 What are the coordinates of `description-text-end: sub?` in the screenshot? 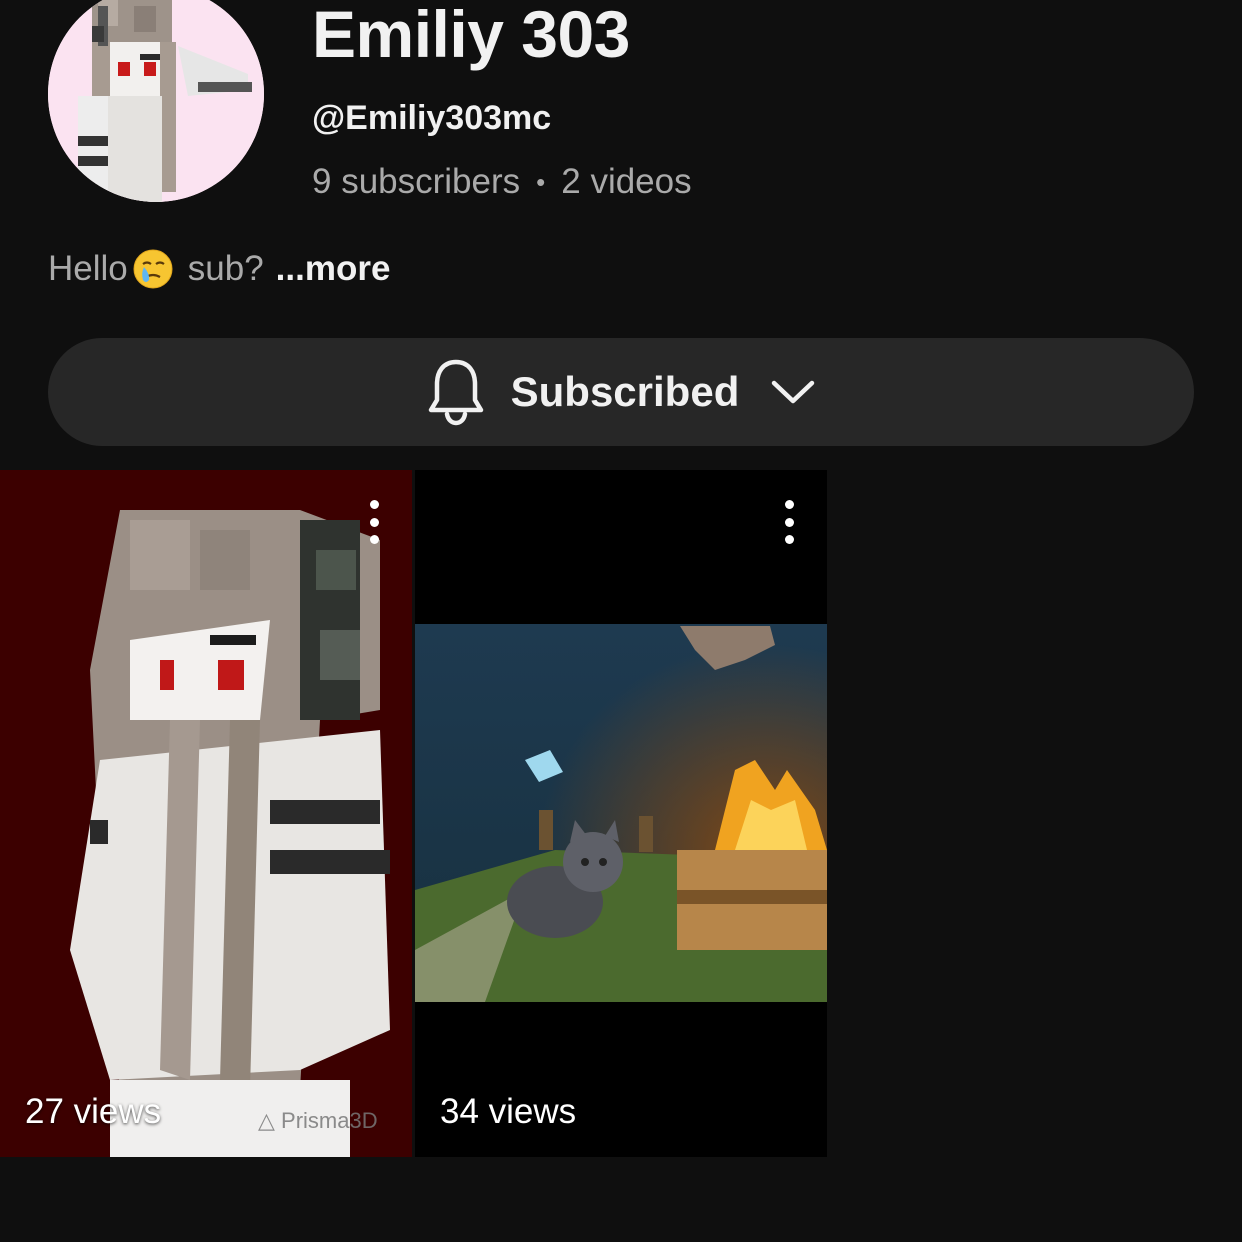 It's located at (225, 268).